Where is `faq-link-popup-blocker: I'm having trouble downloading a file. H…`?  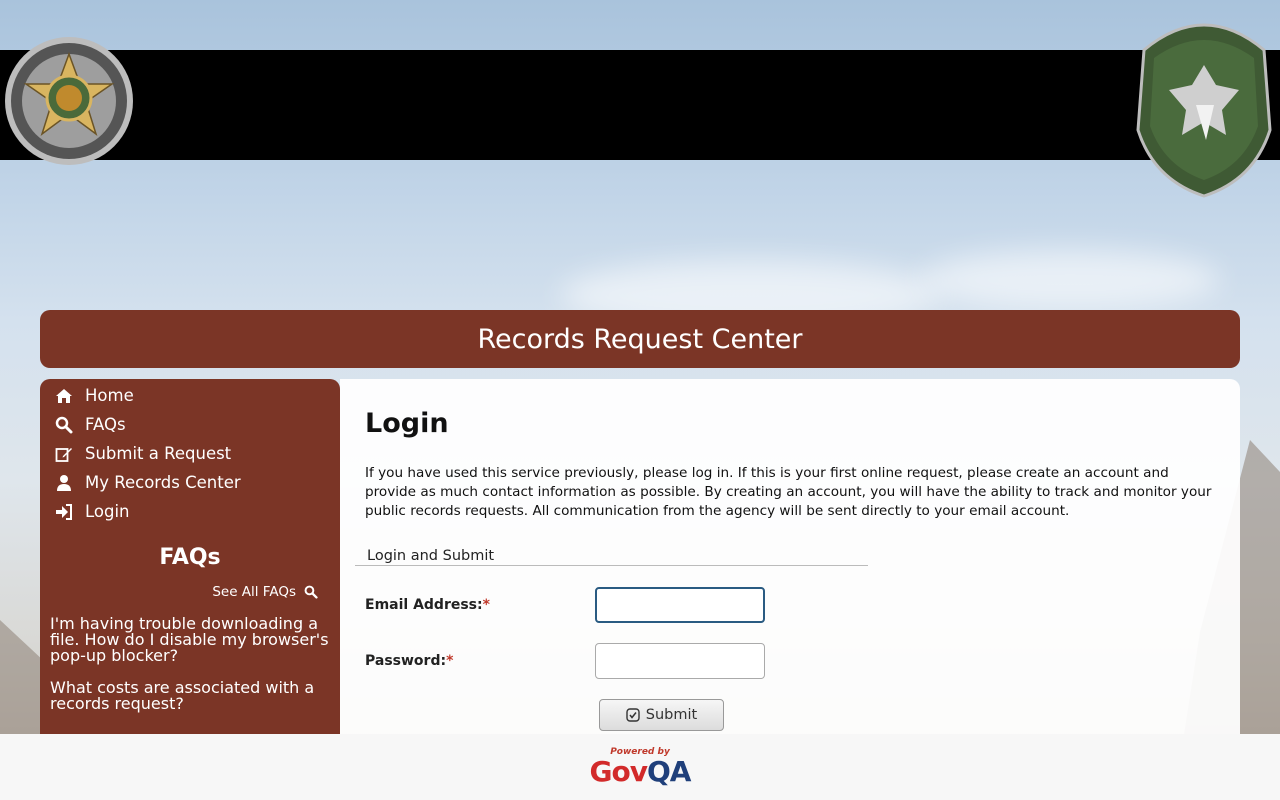
faq-link-popup-blocker: I'm having trouble downloading a file. H… is located at coordinates (190, 640).